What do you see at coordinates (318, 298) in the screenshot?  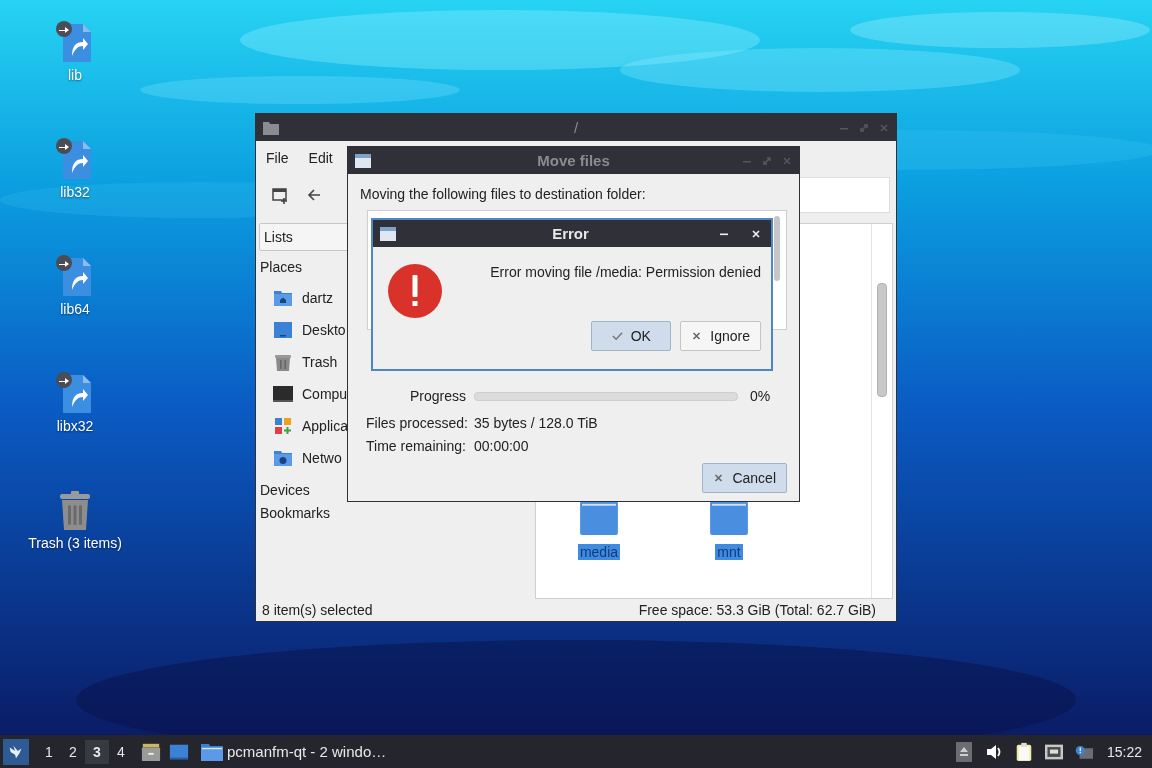 I see `sidebar-item: dartz` at bounding box center [318, 298].